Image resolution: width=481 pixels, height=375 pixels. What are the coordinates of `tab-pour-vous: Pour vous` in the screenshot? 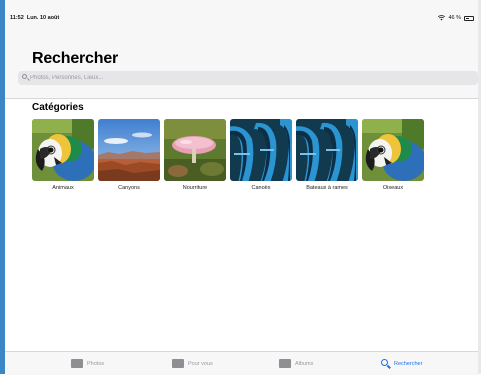 It's located at (192, 363).